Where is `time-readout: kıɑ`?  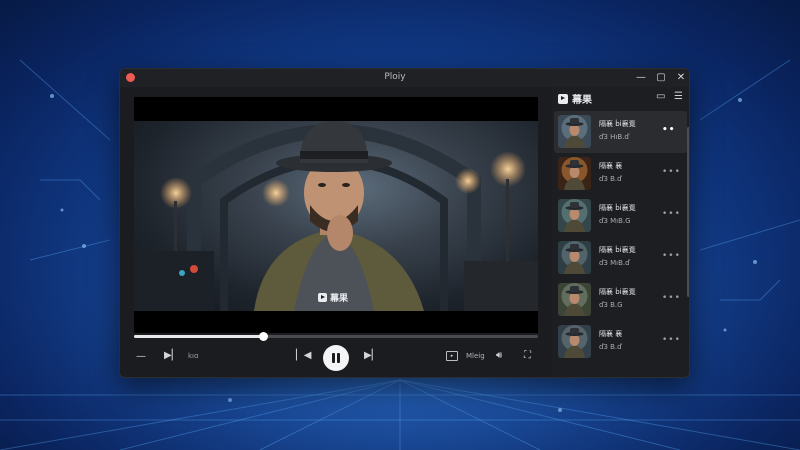
time-readout: kıɑ is located at coordinates (193, 356).